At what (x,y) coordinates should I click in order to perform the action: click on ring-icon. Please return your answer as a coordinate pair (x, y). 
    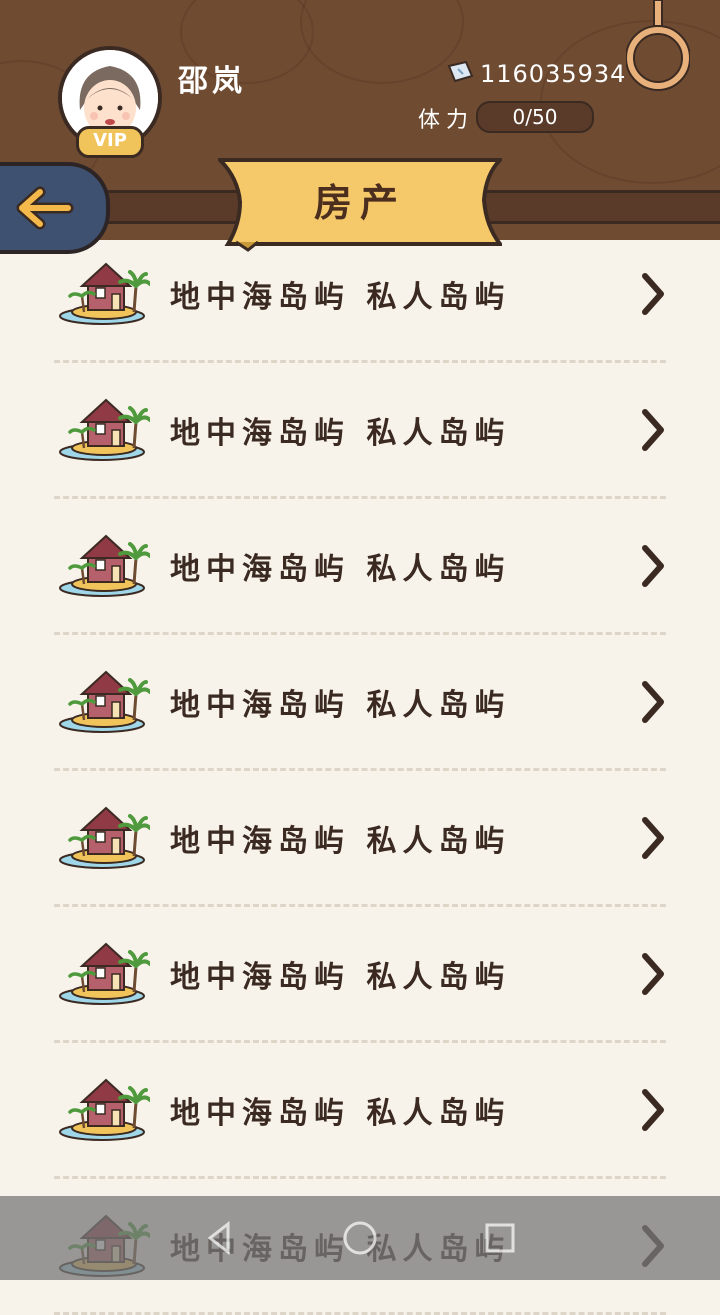
    Looking at the image, I should click on (658, 46).